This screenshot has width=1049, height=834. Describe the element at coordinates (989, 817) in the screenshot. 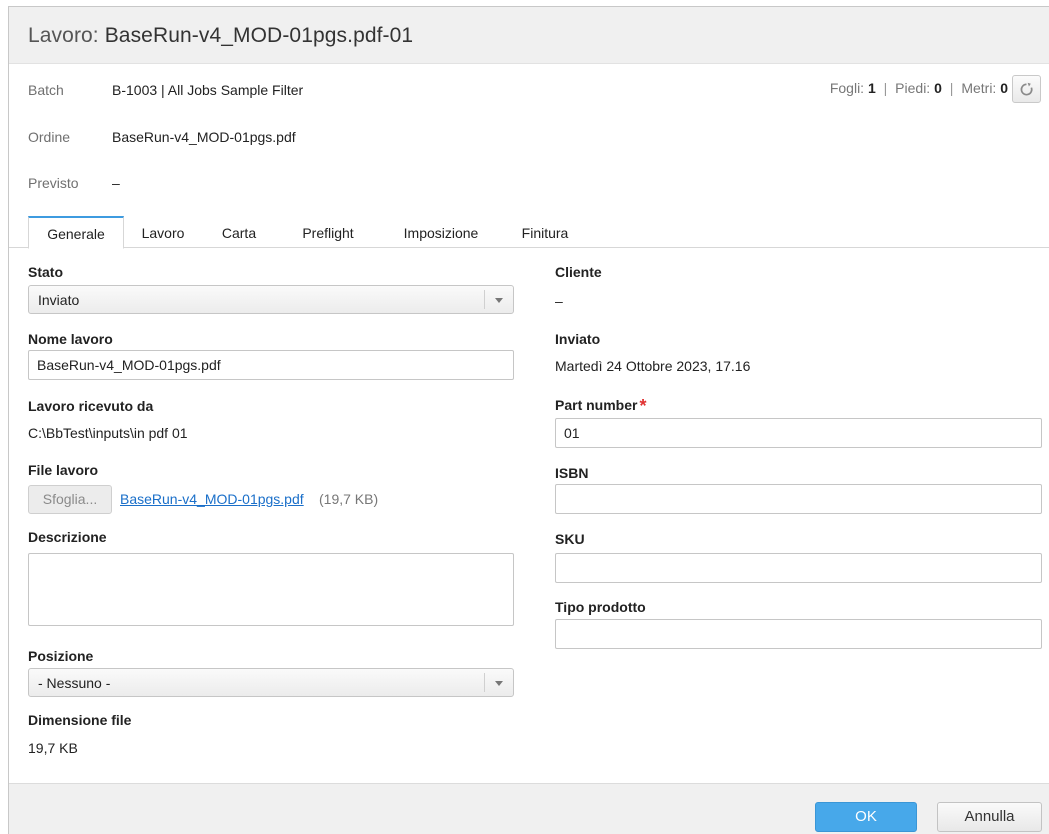

I see `cancel-button: Annulla` at that location.